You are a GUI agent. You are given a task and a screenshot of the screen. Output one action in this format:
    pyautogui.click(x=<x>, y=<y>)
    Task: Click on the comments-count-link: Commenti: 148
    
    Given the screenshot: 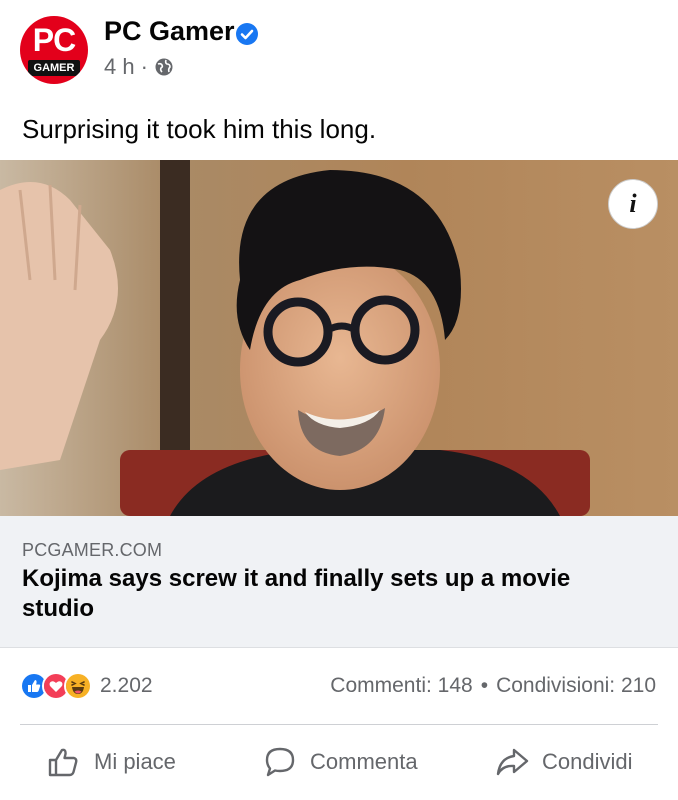 What is the action you would take?
    pyautogui.click(x=401, y=686)
    